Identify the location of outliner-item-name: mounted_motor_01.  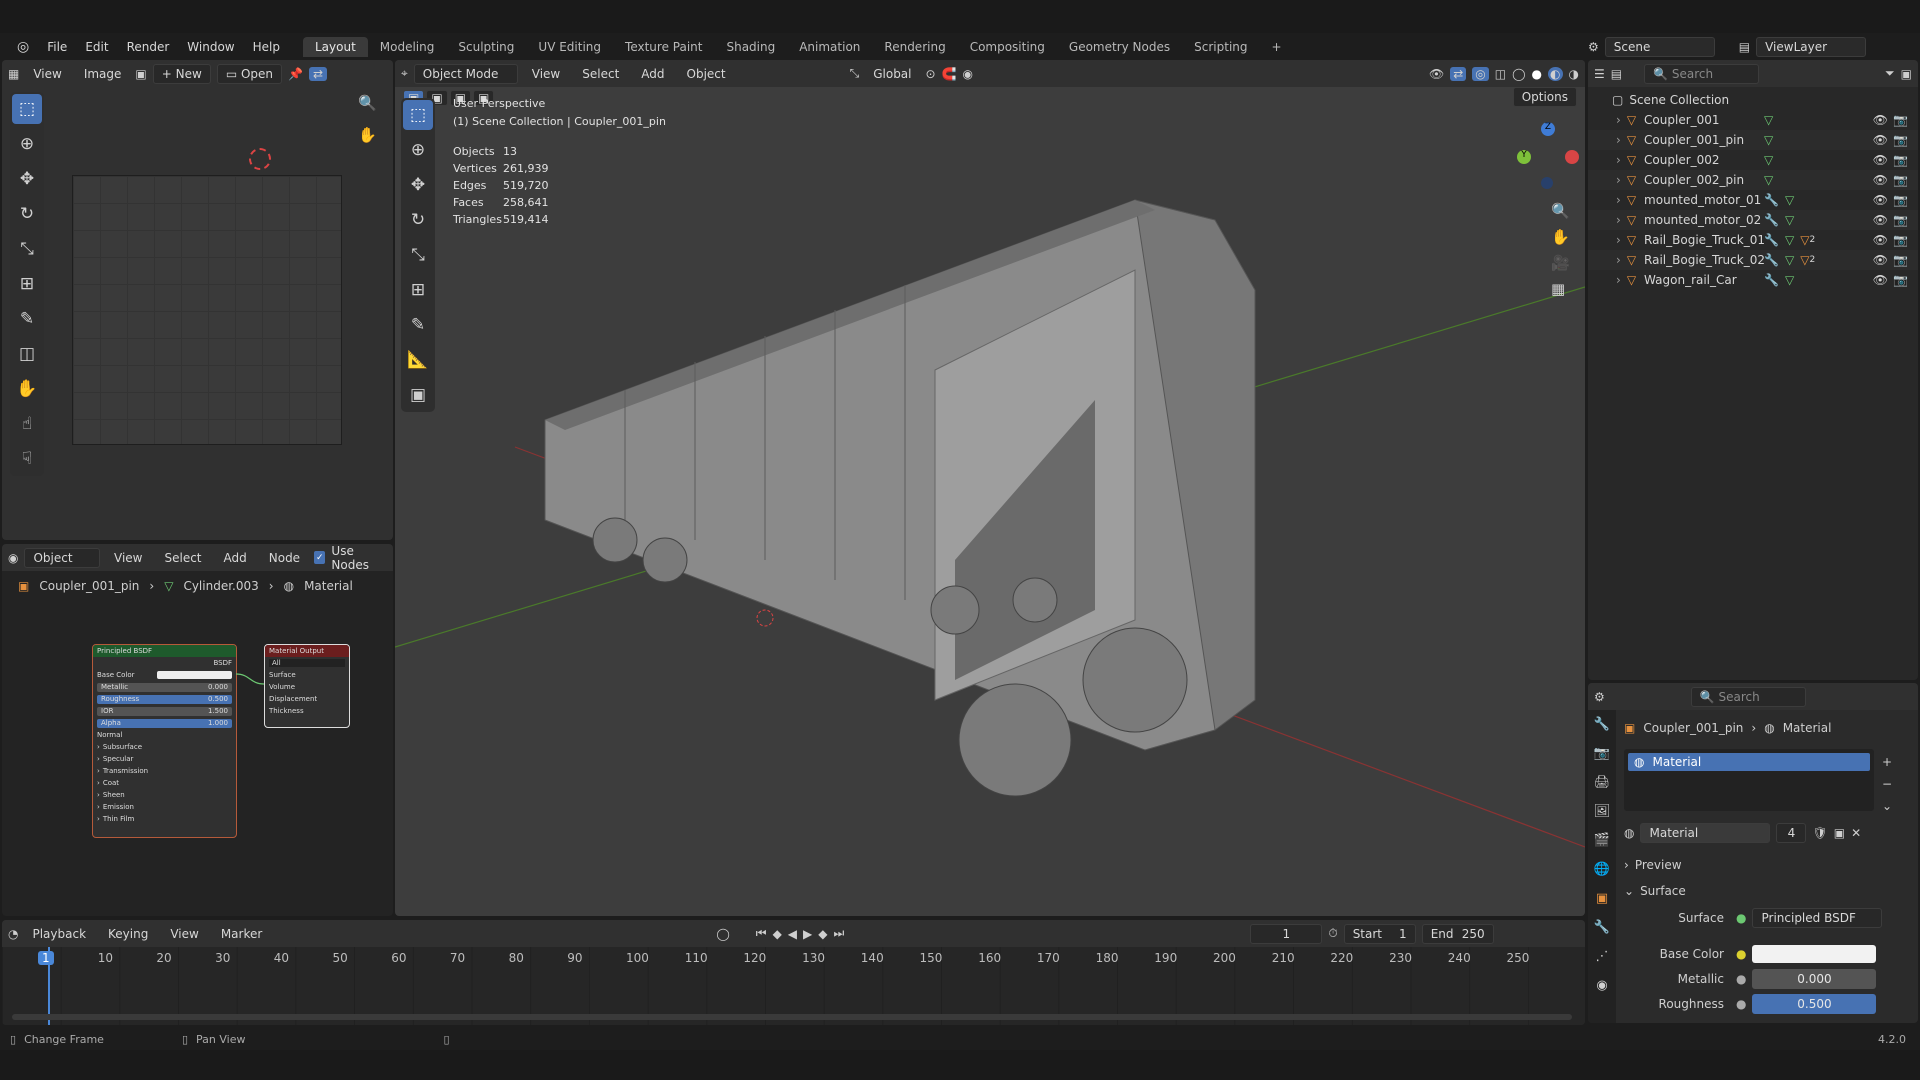
(1704, 200).